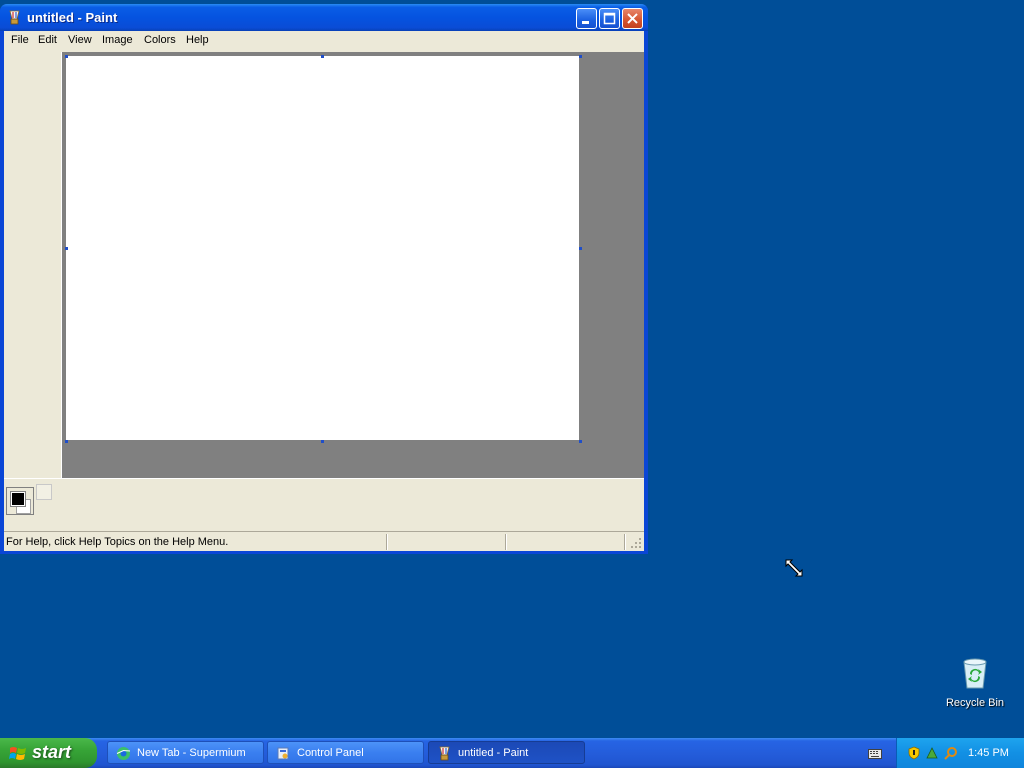 This screenshot has width=1024, height=768. Describe the element at coordinates (988, 753) in the screenshot. I see `clock: 1:45 PM` at that location.